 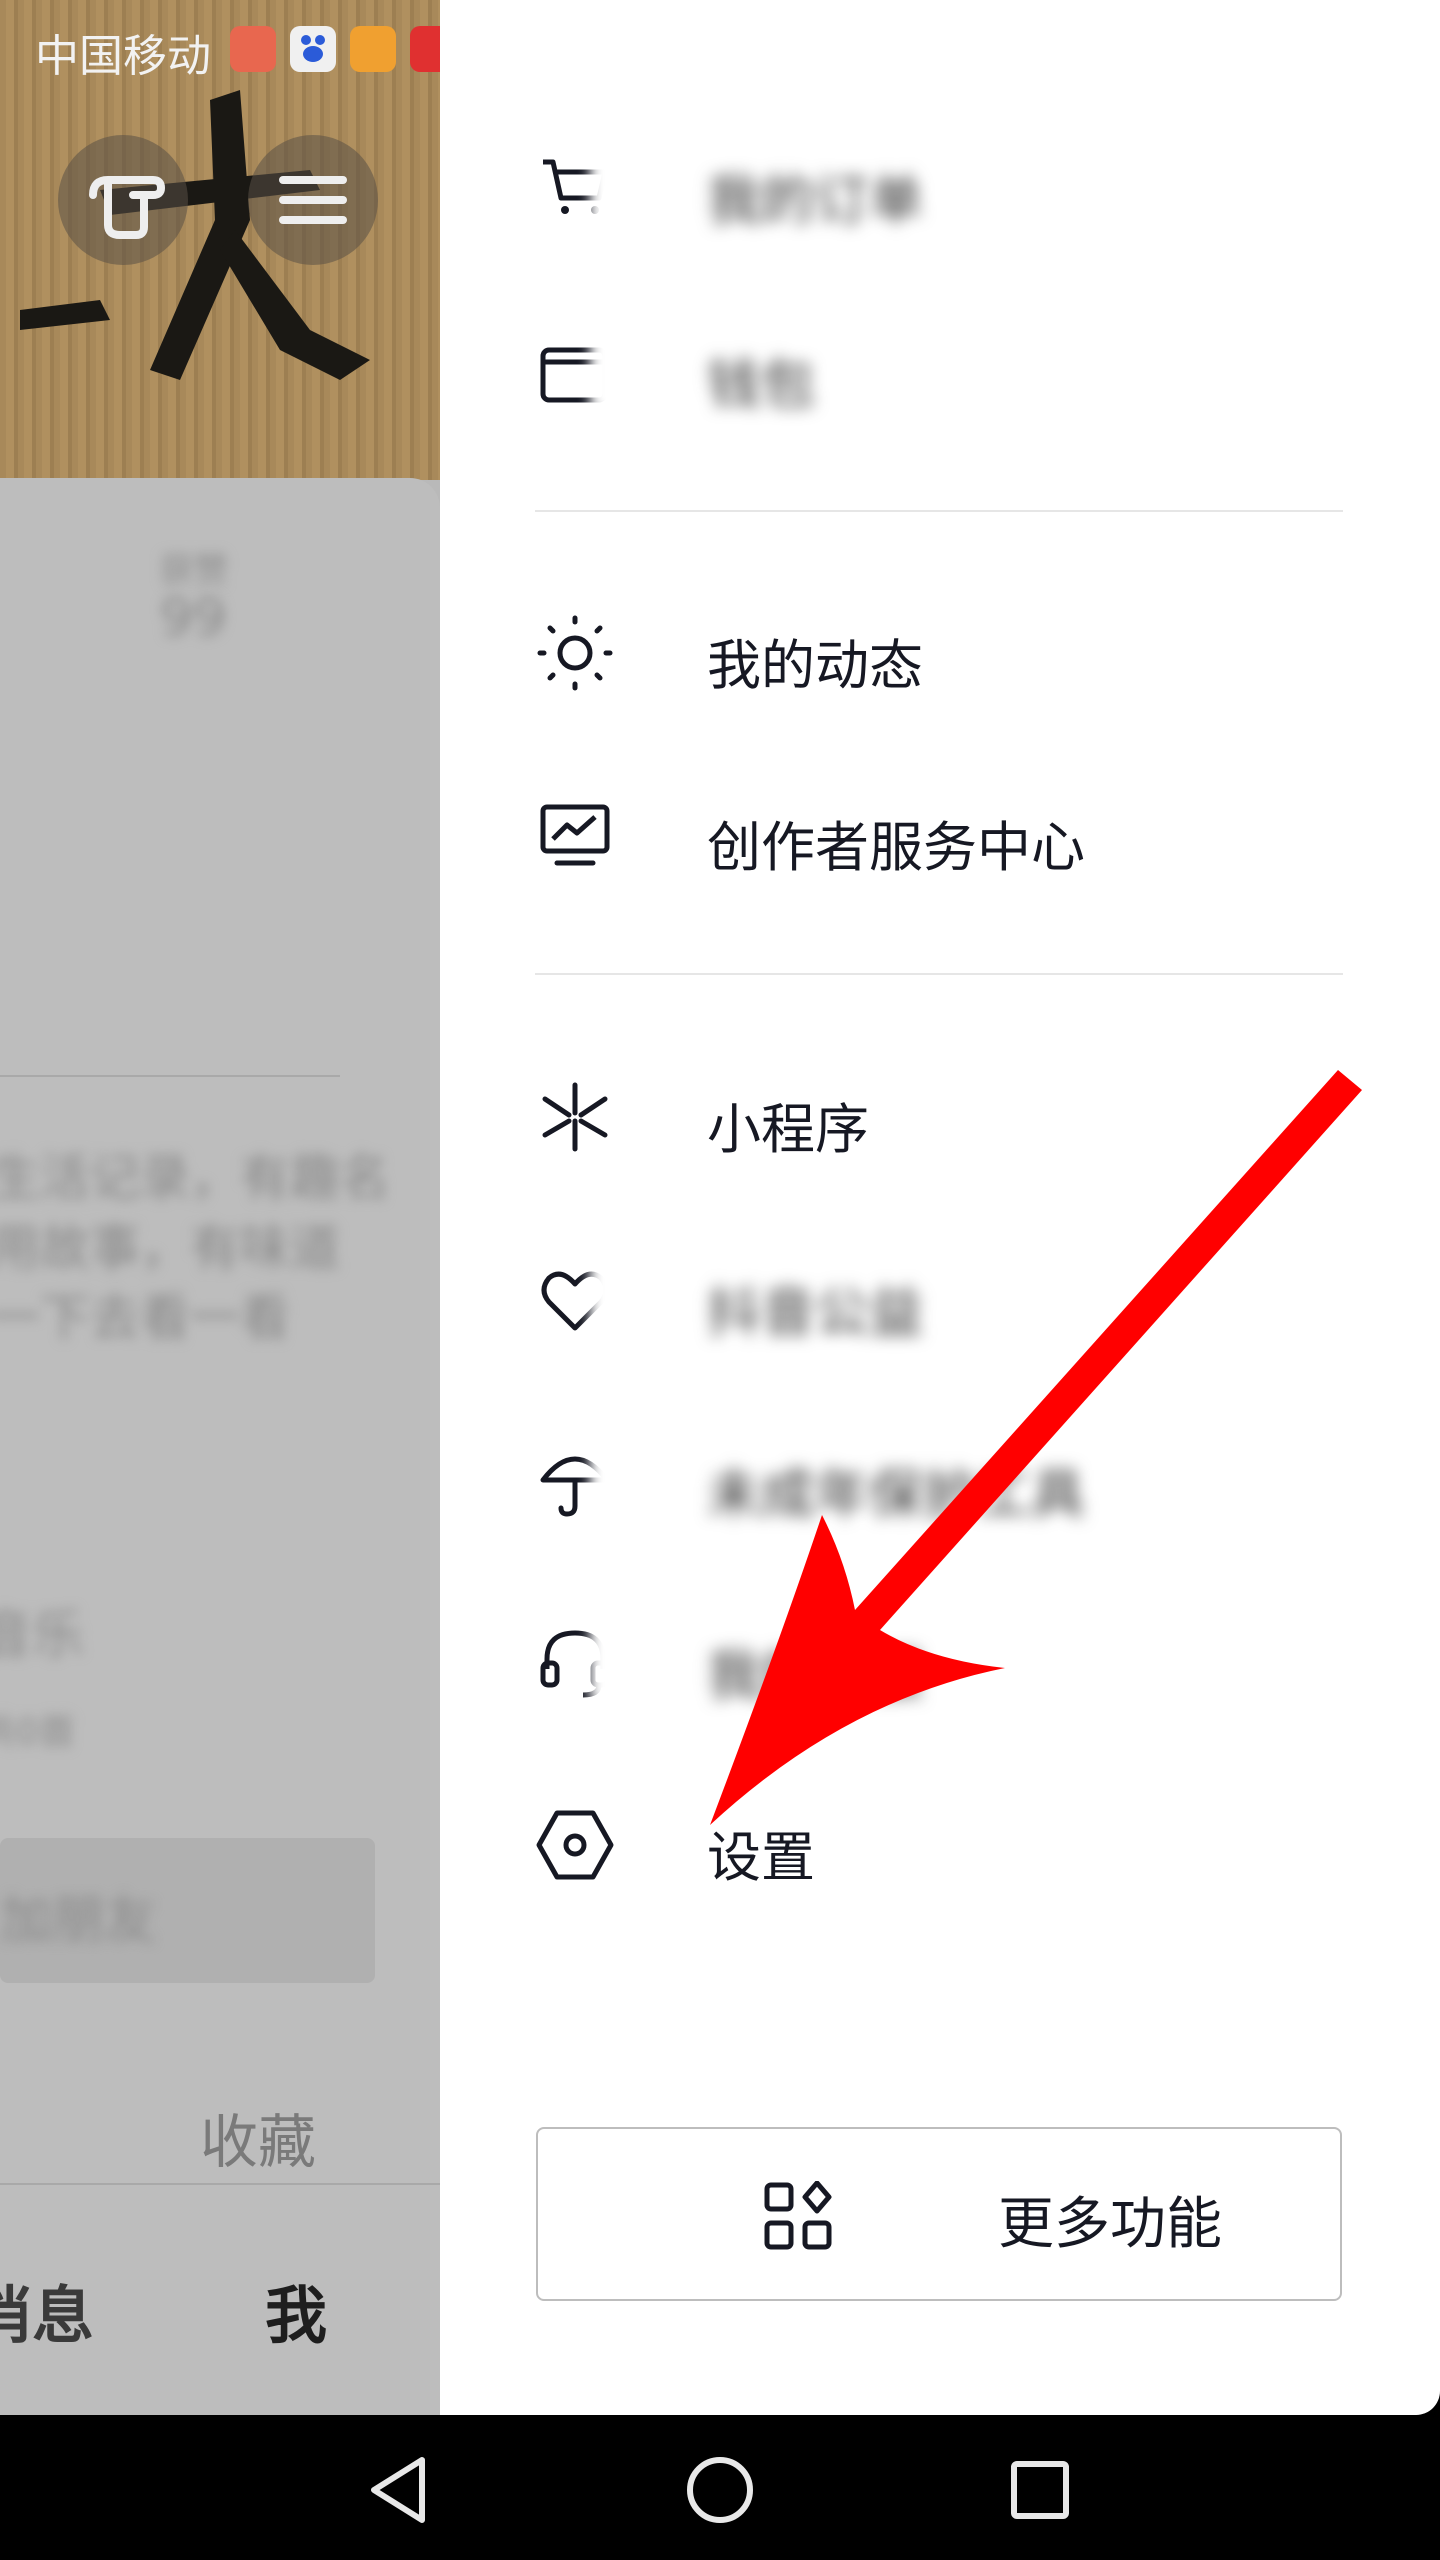 What do you see at coordinates (145, 1318) in the screenshot?
I see `bio-line: 一下去看一看` at bounding box center [145, 1318].